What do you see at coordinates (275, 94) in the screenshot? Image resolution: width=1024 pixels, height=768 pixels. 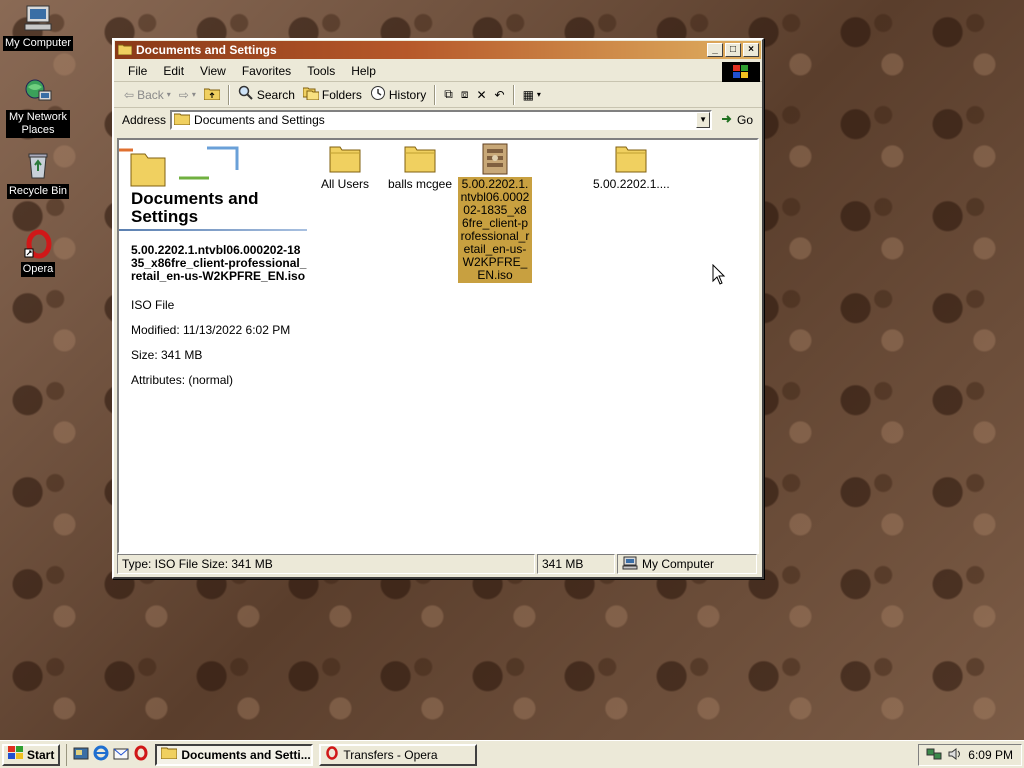 I see `search-label: Search` at bounding box center [275, 94].